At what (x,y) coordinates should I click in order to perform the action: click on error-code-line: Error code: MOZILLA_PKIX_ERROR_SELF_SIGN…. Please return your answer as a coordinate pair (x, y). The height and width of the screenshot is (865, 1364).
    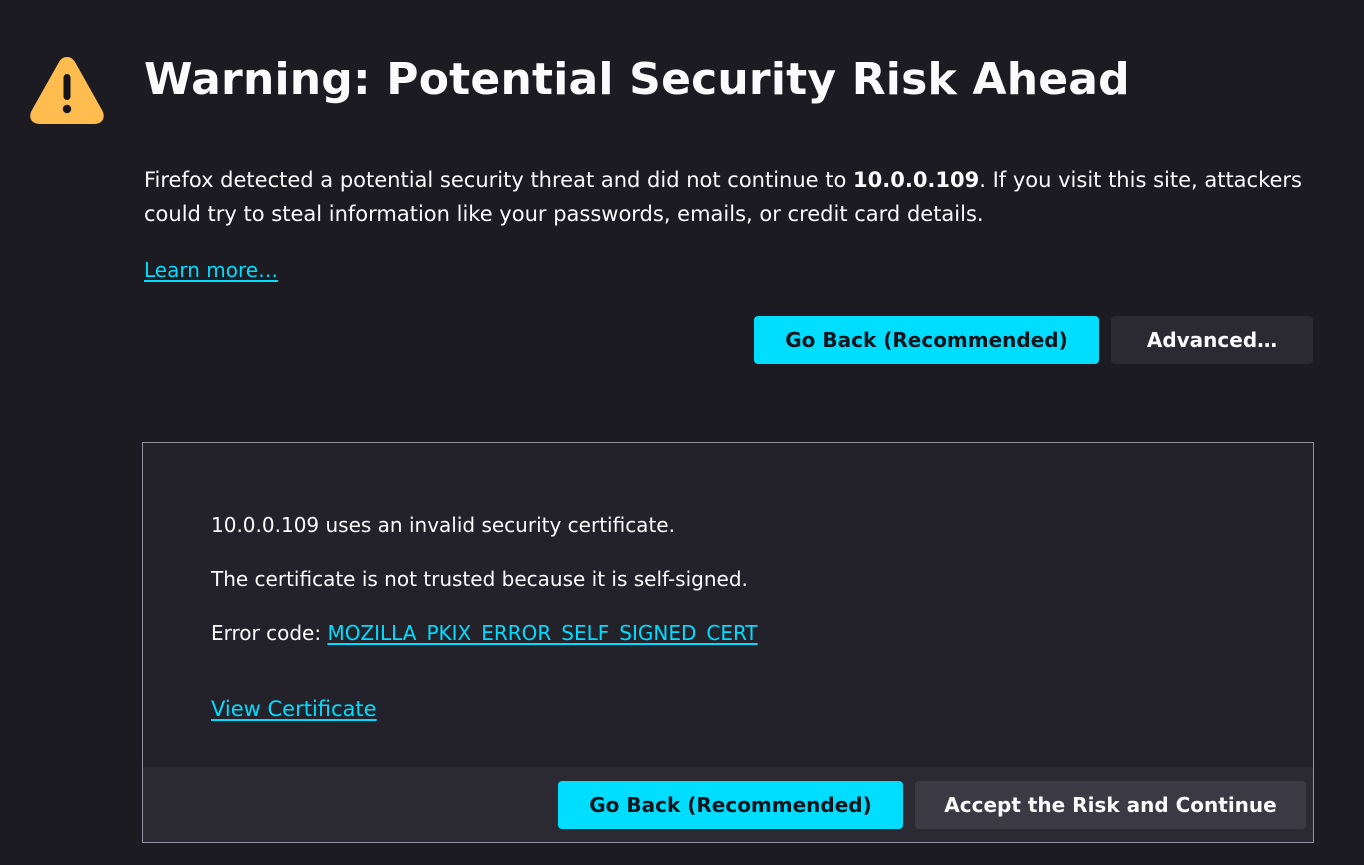
    Looking at the image, I should click on (484, 633).